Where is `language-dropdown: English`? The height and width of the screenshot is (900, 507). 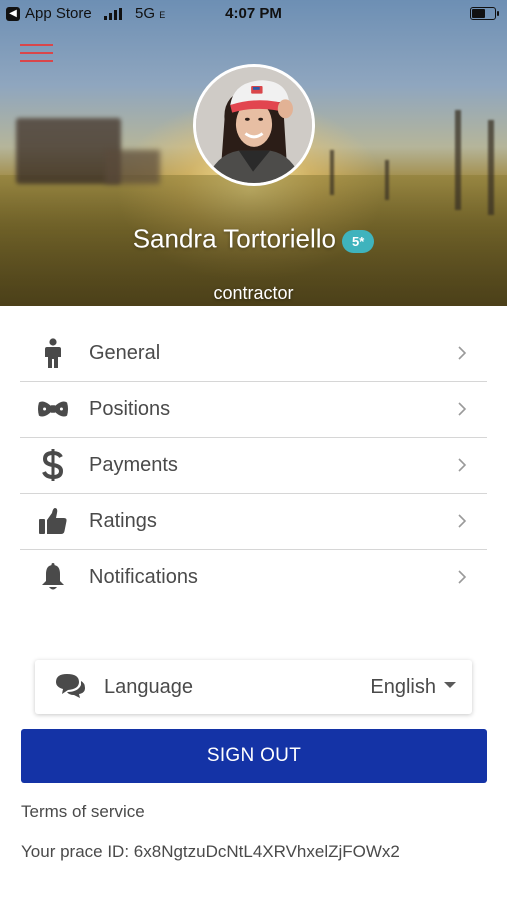
language-dropdown: English is located at coordinates (413, 687).